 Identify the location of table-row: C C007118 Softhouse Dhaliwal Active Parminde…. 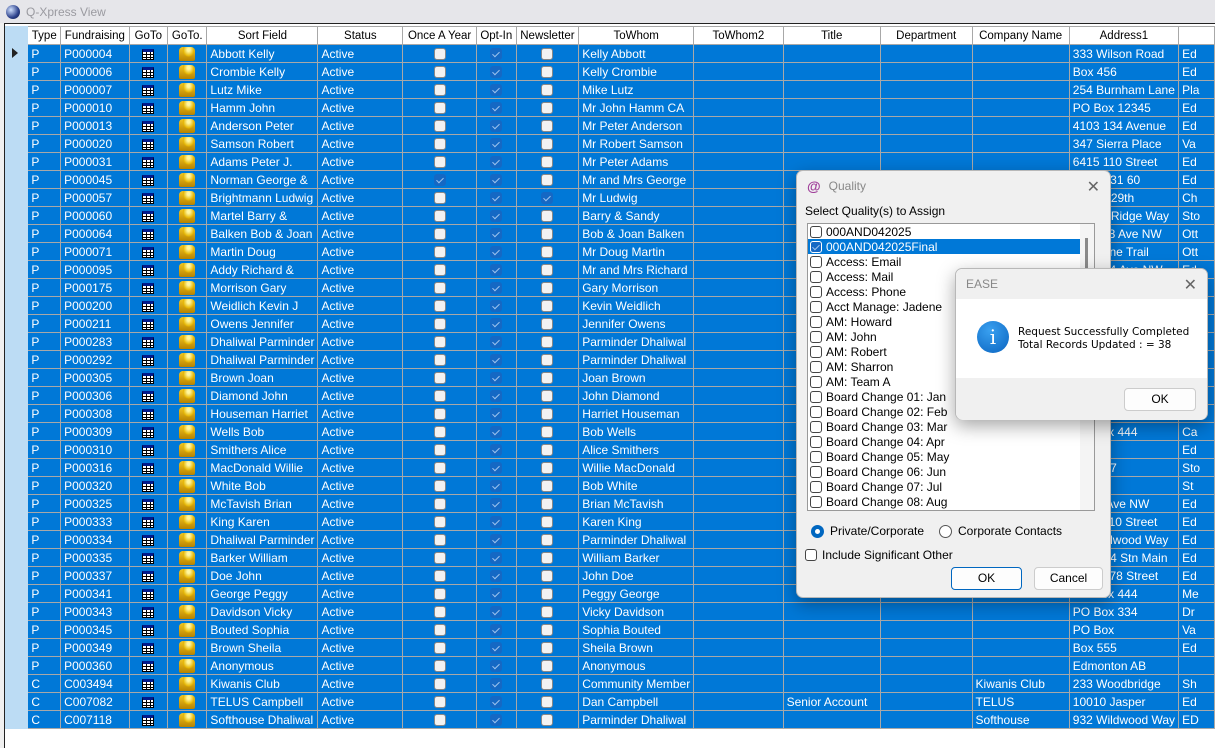
(610, 719).